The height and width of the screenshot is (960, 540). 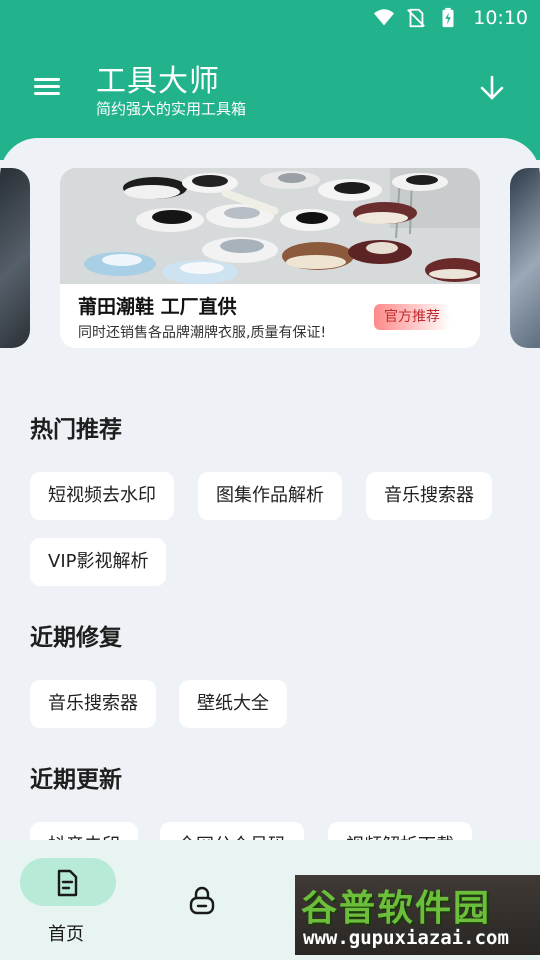 What do you see at coordinates (48, 87) in the screenshot?
I see `menu-icon` at bounding box center [48, 87].